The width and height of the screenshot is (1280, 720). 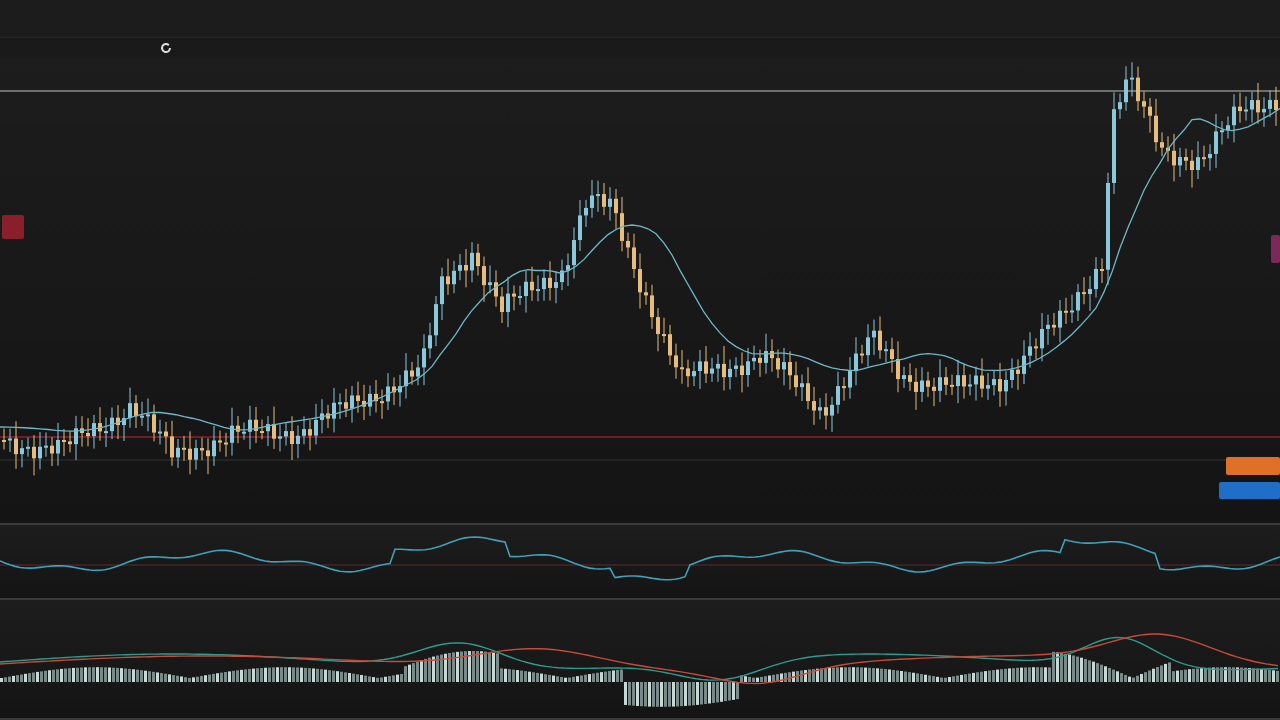 I want to click on refresh-icon, so click(x=166, y=47).